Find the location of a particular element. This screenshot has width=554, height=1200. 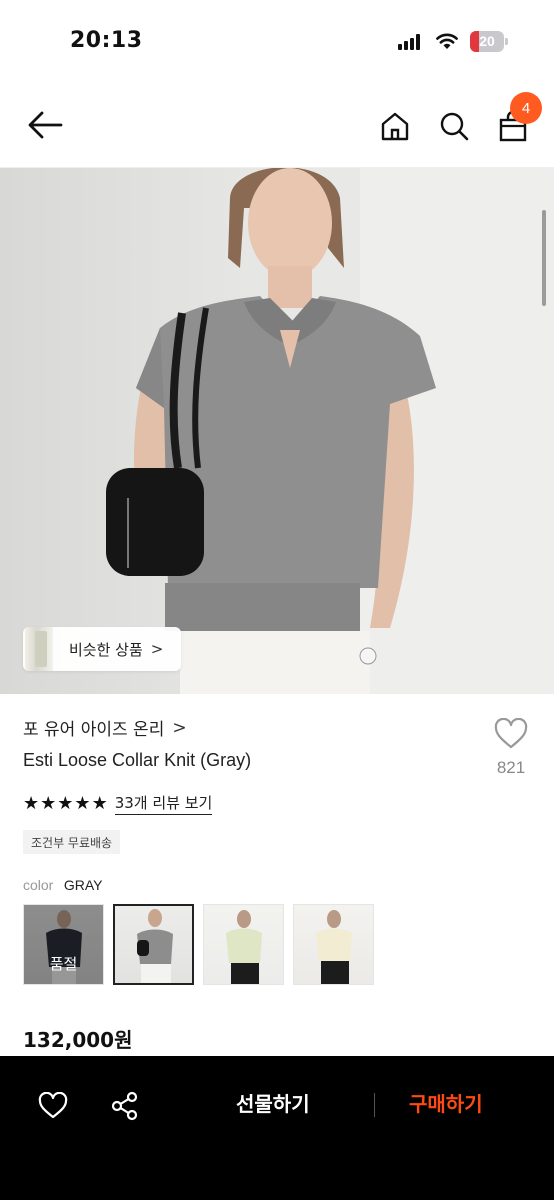

status-bar: 20:13 20 is located at coordinates (277, 40).